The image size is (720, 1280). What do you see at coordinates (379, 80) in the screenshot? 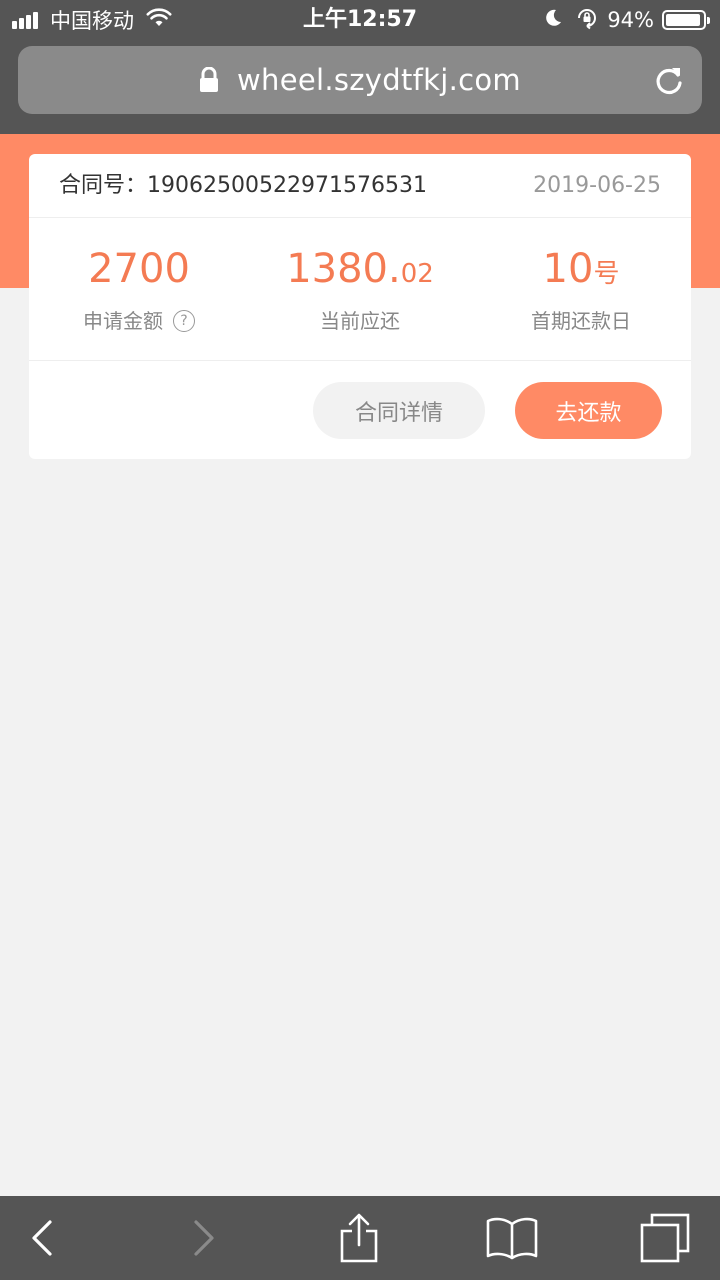
I see `url-text: wheel.szydtfkj.com` at bounding box center [379, 80].